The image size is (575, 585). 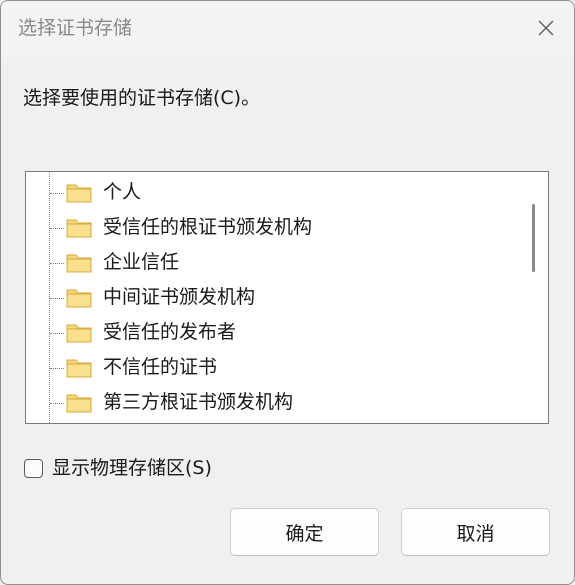 What do you see at coordinates (179, 297) in the screenshot?
I see `tree-item-label: 中间证书颁发机构` at bounding box center [179, 297].